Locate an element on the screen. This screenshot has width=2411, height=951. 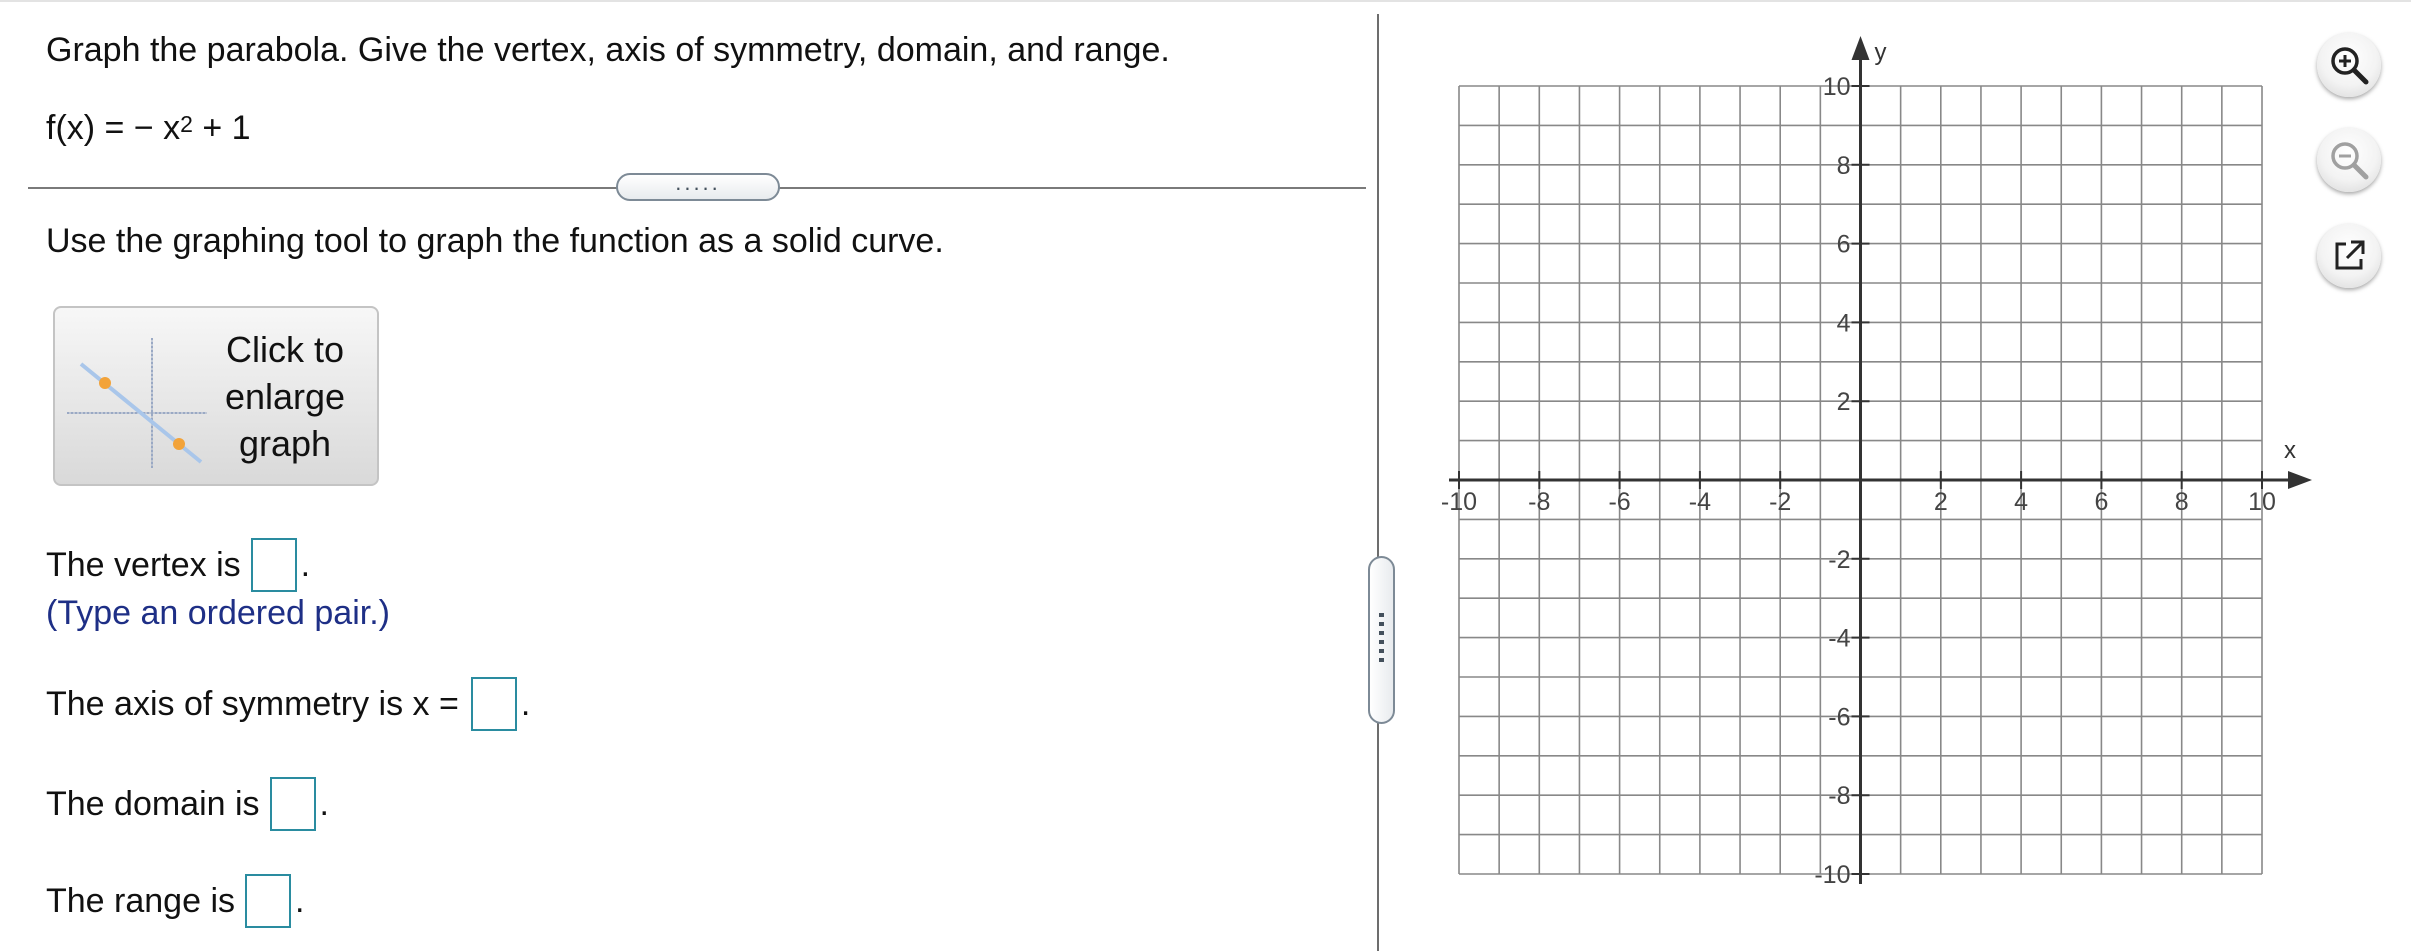
x-axis-arrow is located at coordinates (2300, 480).